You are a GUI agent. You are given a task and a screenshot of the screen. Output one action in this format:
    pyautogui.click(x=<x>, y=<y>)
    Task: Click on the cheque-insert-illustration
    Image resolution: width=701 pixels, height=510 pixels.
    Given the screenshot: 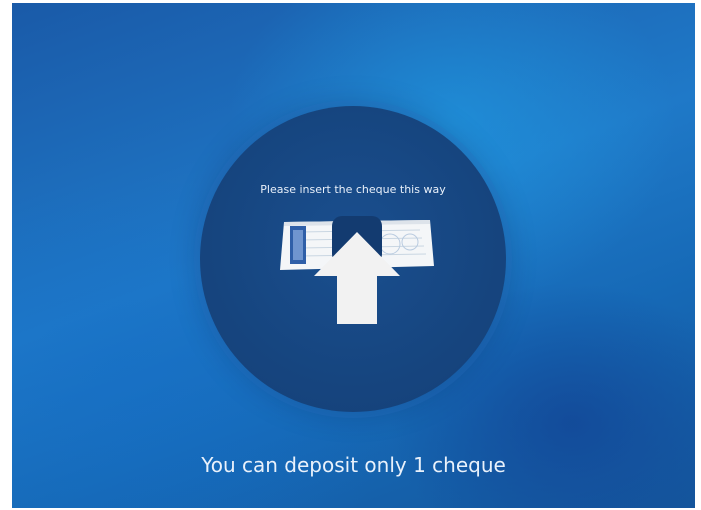 What is the action you would take?
    pyautogui.click(x=357, y=270)
    